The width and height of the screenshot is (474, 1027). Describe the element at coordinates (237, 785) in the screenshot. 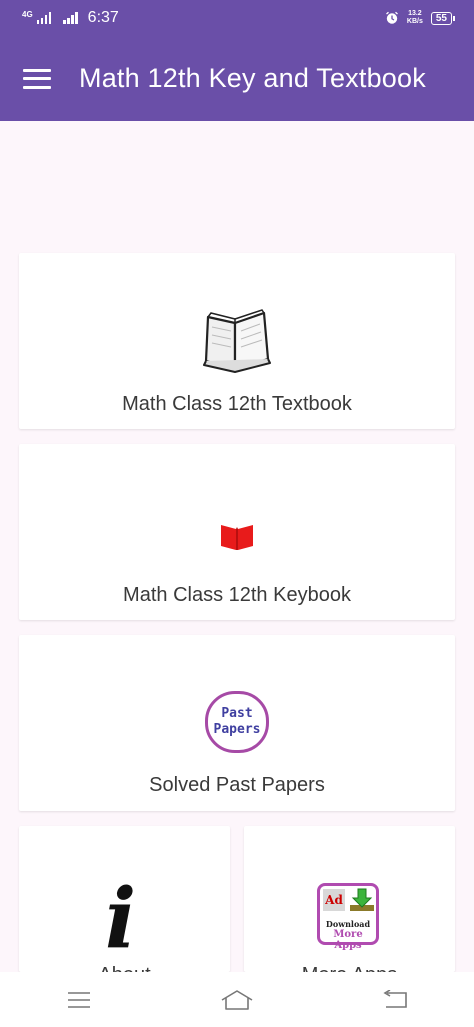

I see `past-papers-label: Solved Past Papers` at that location.